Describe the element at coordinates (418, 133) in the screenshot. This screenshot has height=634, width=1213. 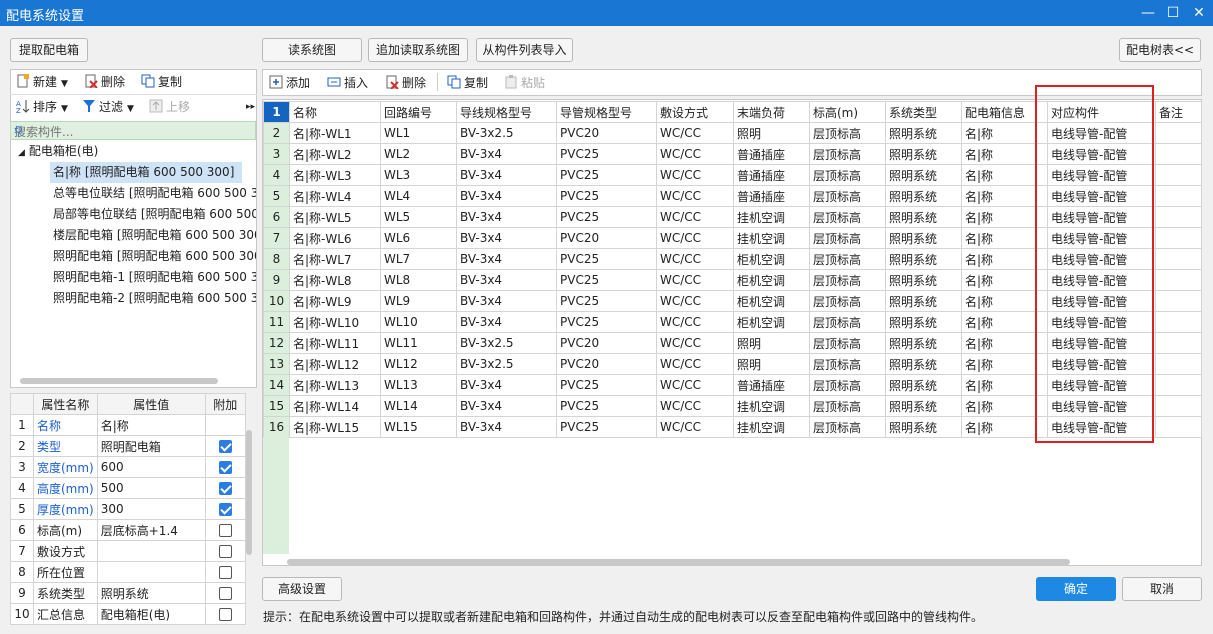
I see `table-cell: WL1` at that location.